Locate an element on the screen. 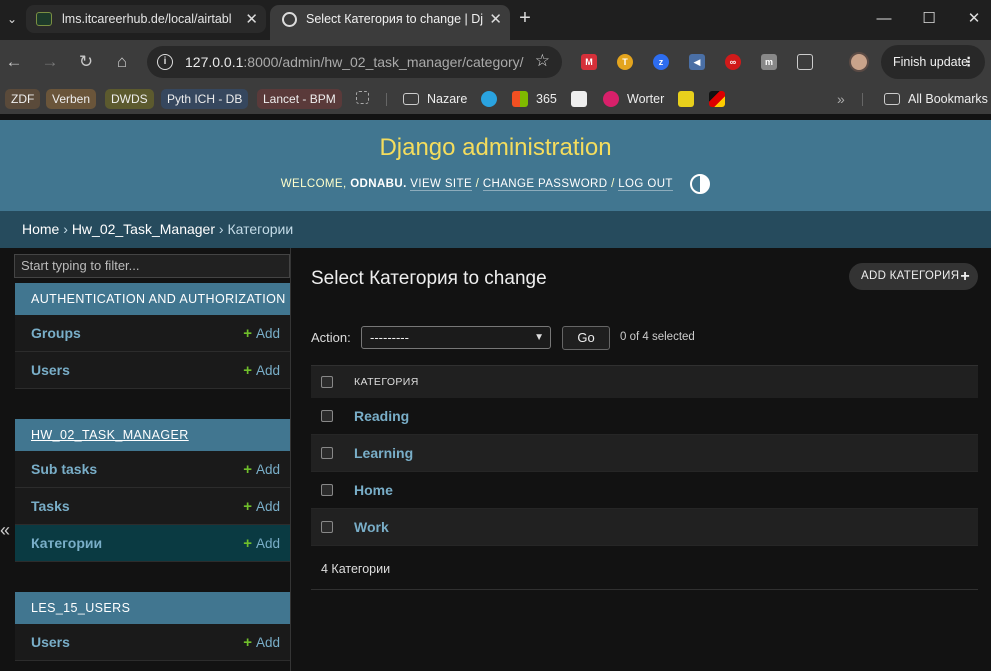 The height and width of the screenshot is (671, 991). tab-admin: Select Категория to change | Dj ✕ is located at coordinates (390, 22).